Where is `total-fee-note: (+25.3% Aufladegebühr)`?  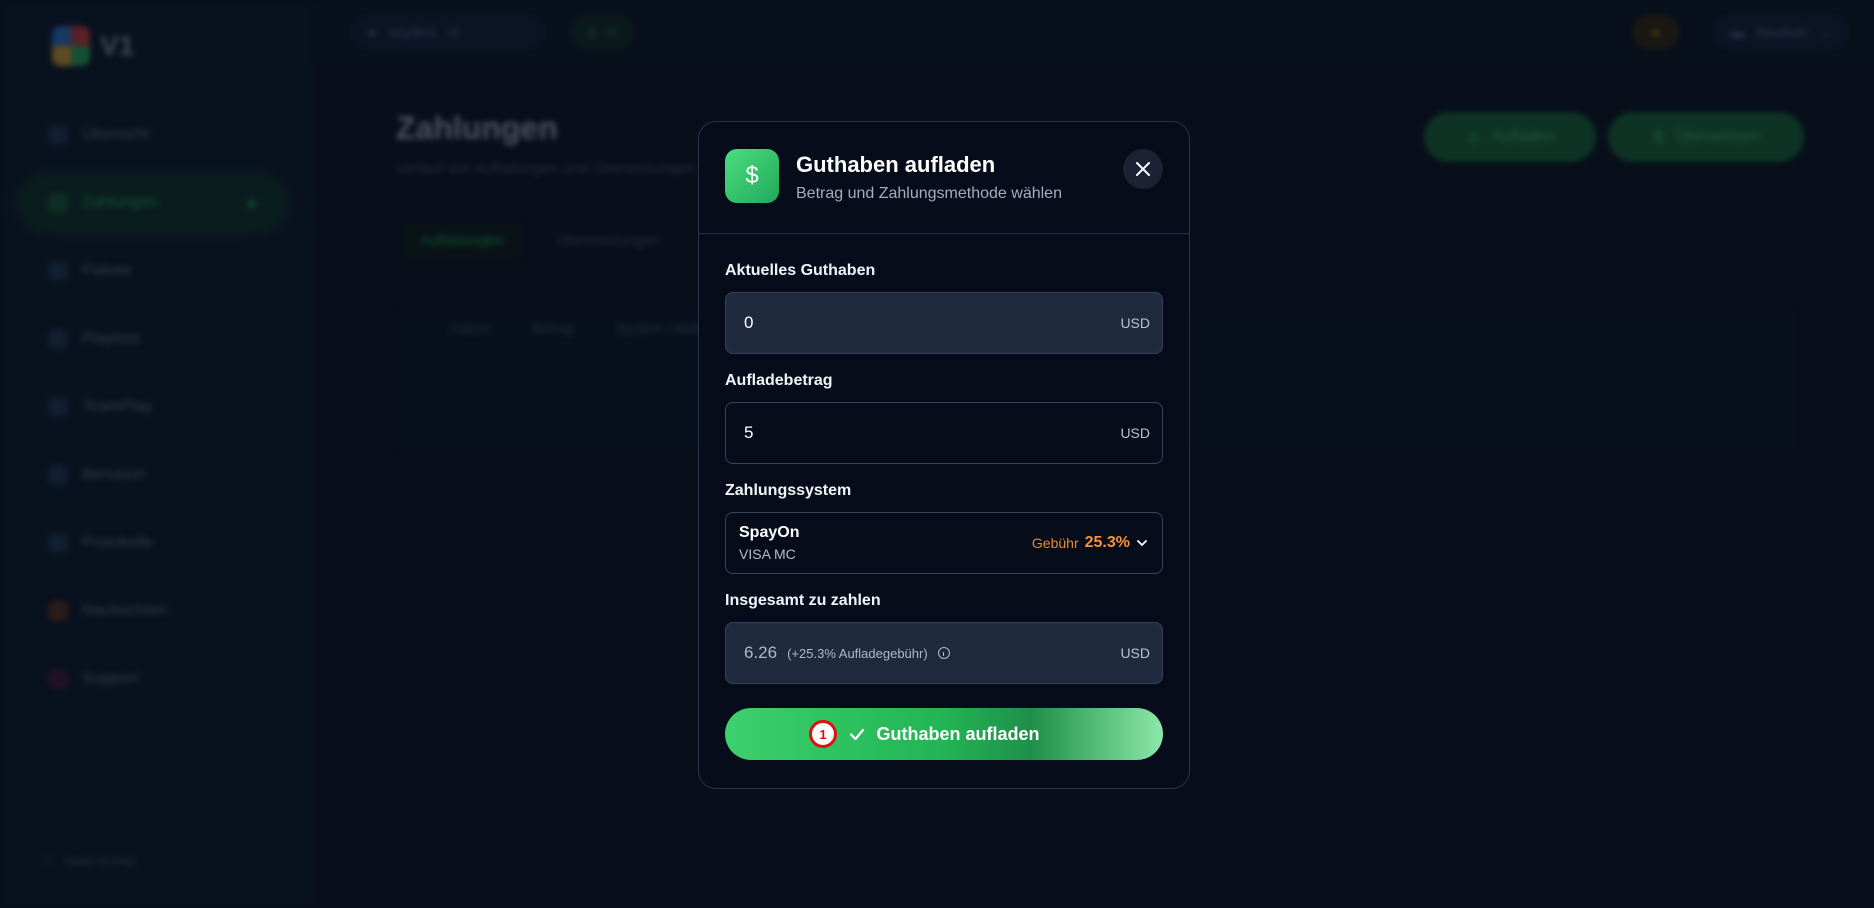
total-fee-note: (+25.3% Aufladegebühr) is located at coordinates (857, 653).